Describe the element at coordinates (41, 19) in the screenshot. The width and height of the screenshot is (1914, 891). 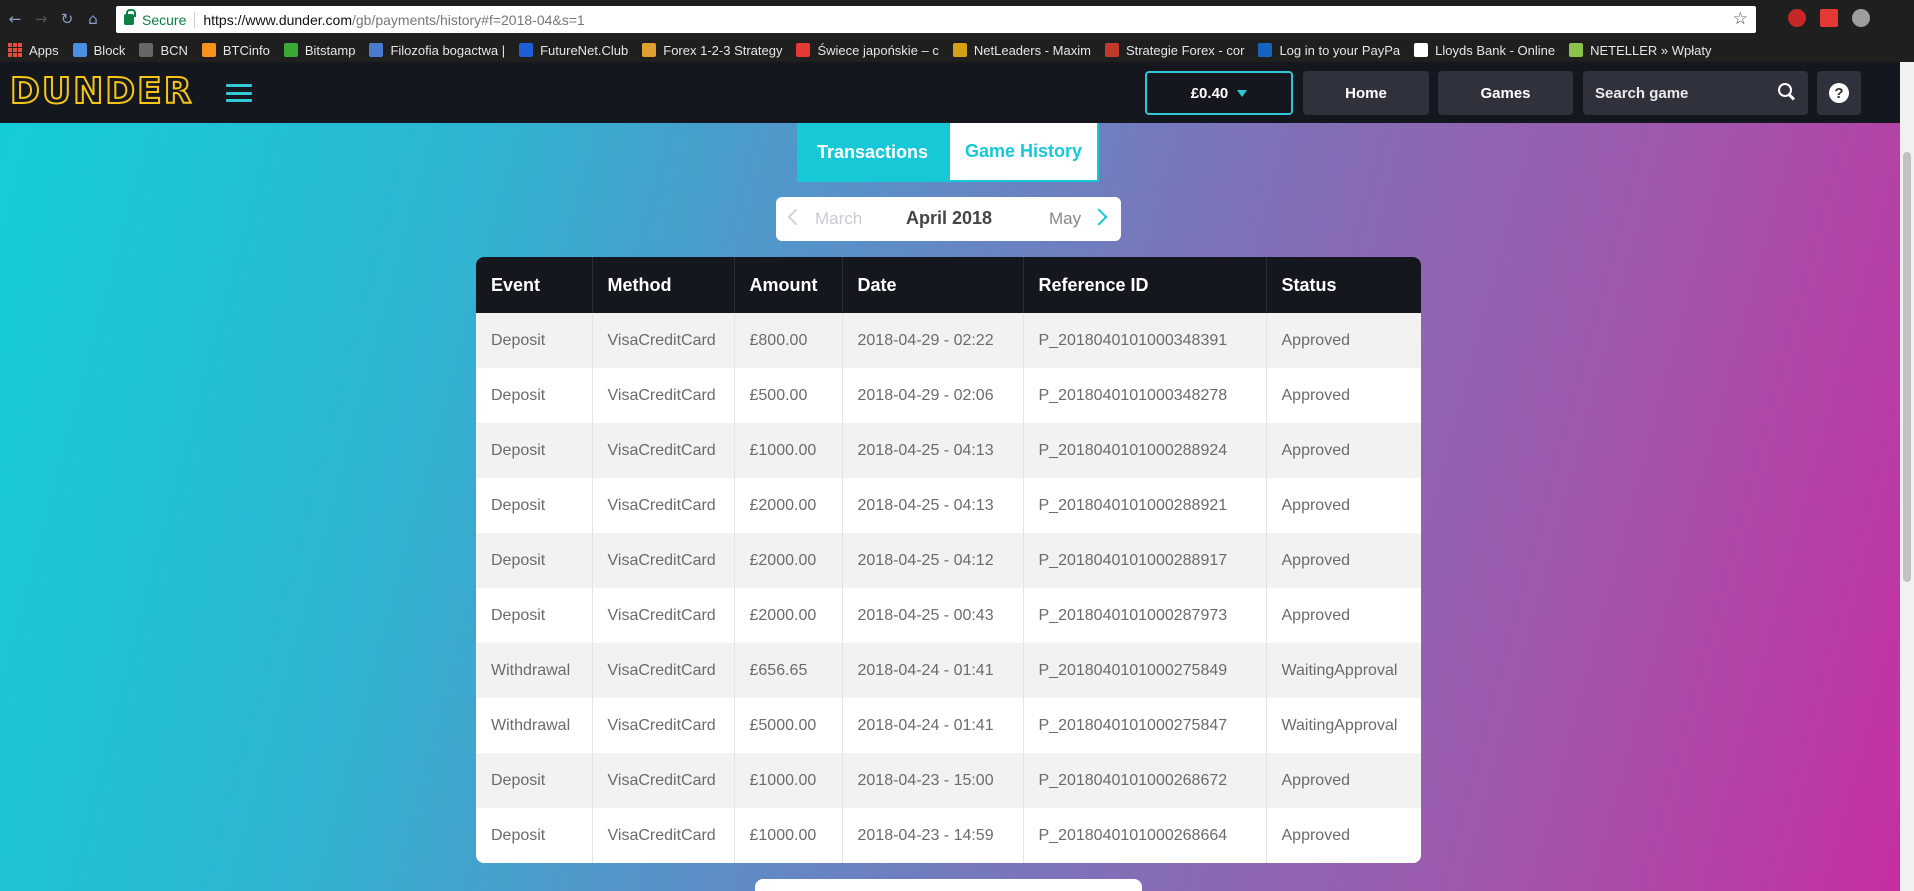
I see `forward-icon: →` at that location.